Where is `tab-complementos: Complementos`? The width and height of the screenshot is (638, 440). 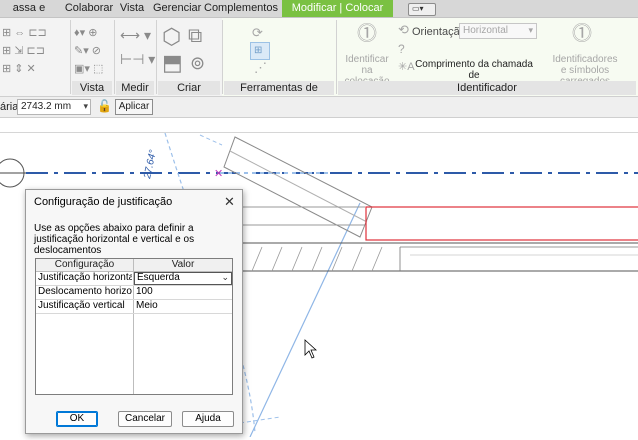
tab-complementos: Complementos is located at coordinates (241, 8).